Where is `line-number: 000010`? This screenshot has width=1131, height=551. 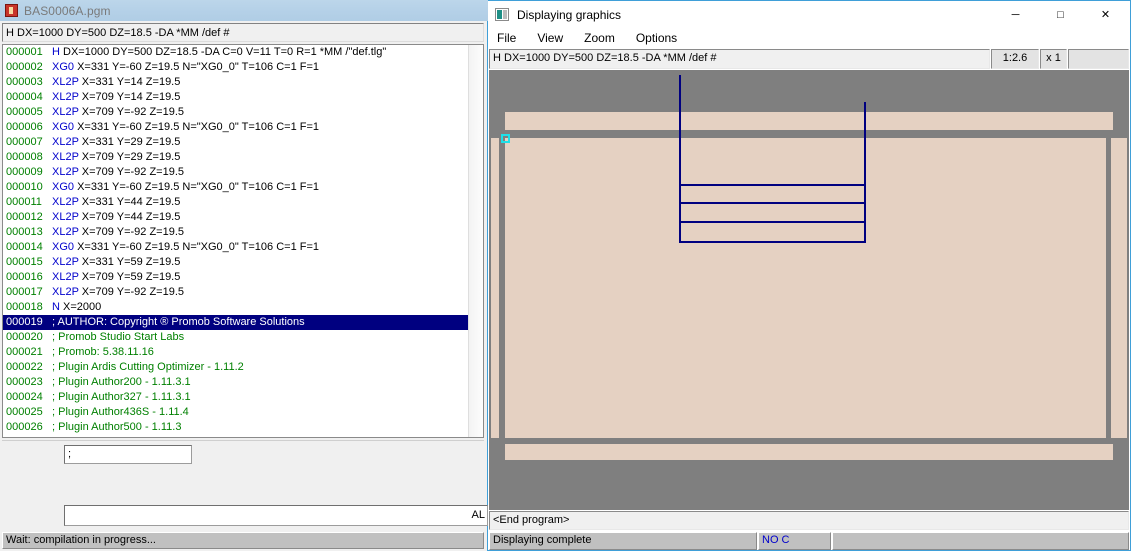
line-number: 000010 is located at coordinates (24, 187).